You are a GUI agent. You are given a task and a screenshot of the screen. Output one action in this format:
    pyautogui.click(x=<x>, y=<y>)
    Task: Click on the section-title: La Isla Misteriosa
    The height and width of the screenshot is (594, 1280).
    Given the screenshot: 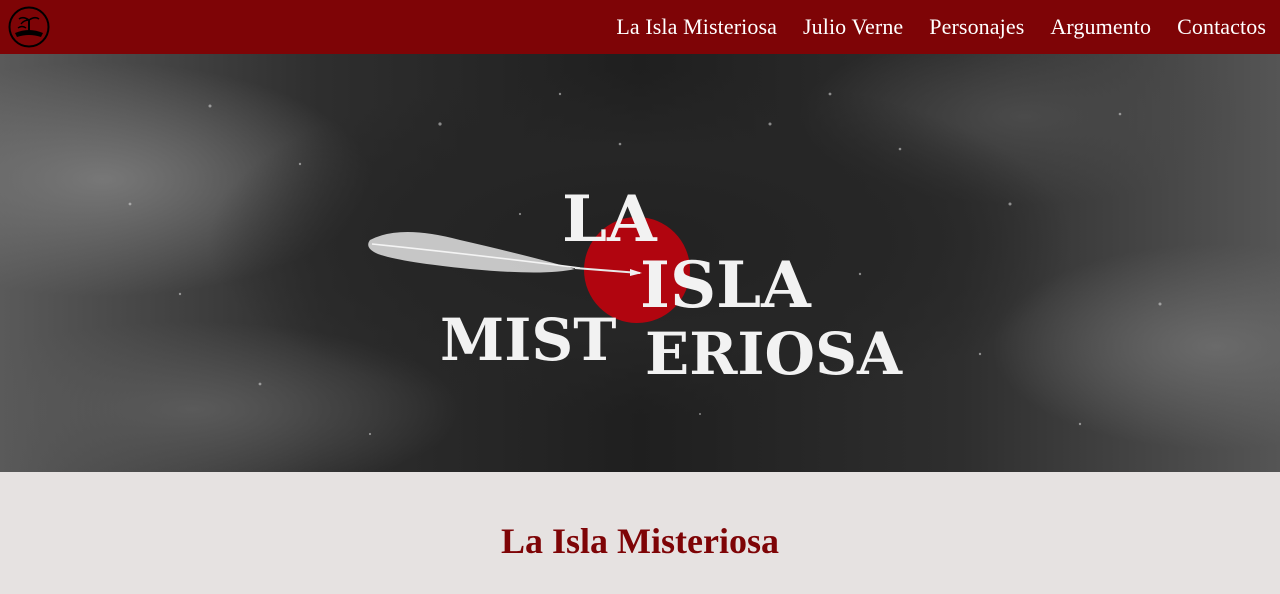 What is the action you would take?
    pyautogui.click(x=640, y=541)
    